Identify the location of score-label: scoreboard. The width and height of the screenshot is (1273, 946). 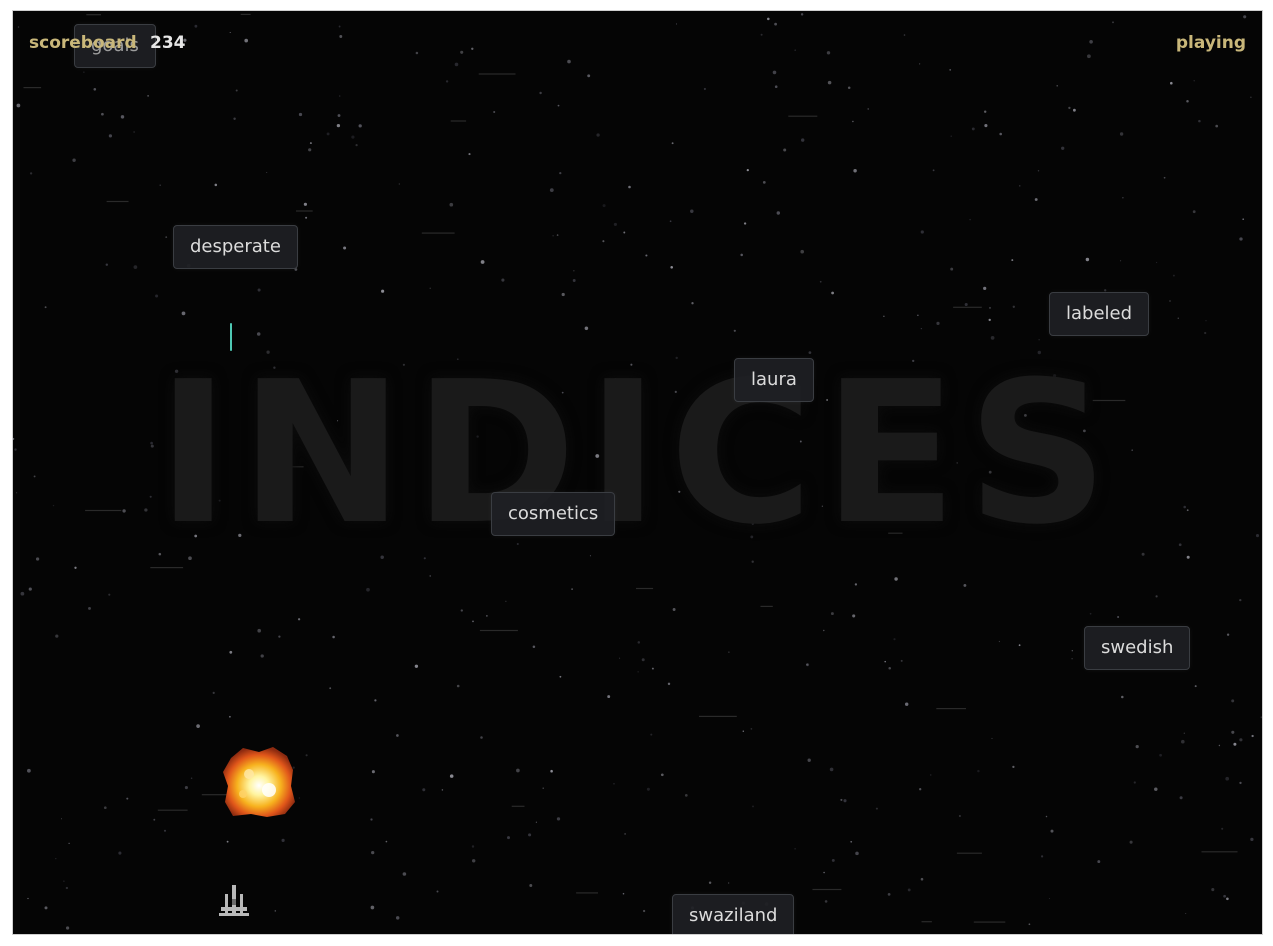
(83, 43).